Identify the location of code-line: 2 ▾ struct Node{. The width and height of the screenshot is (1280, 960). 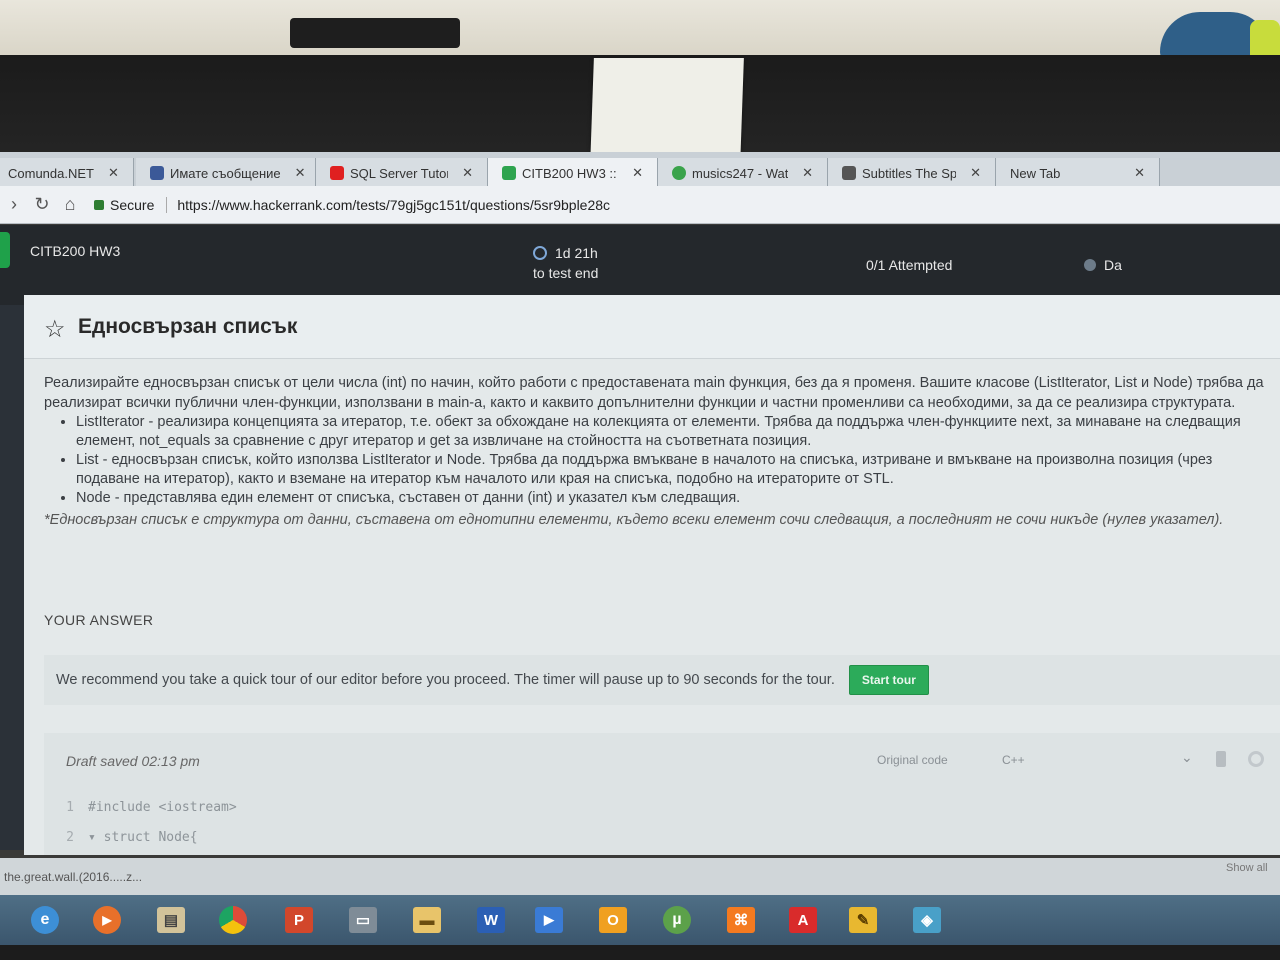
(662, 838).